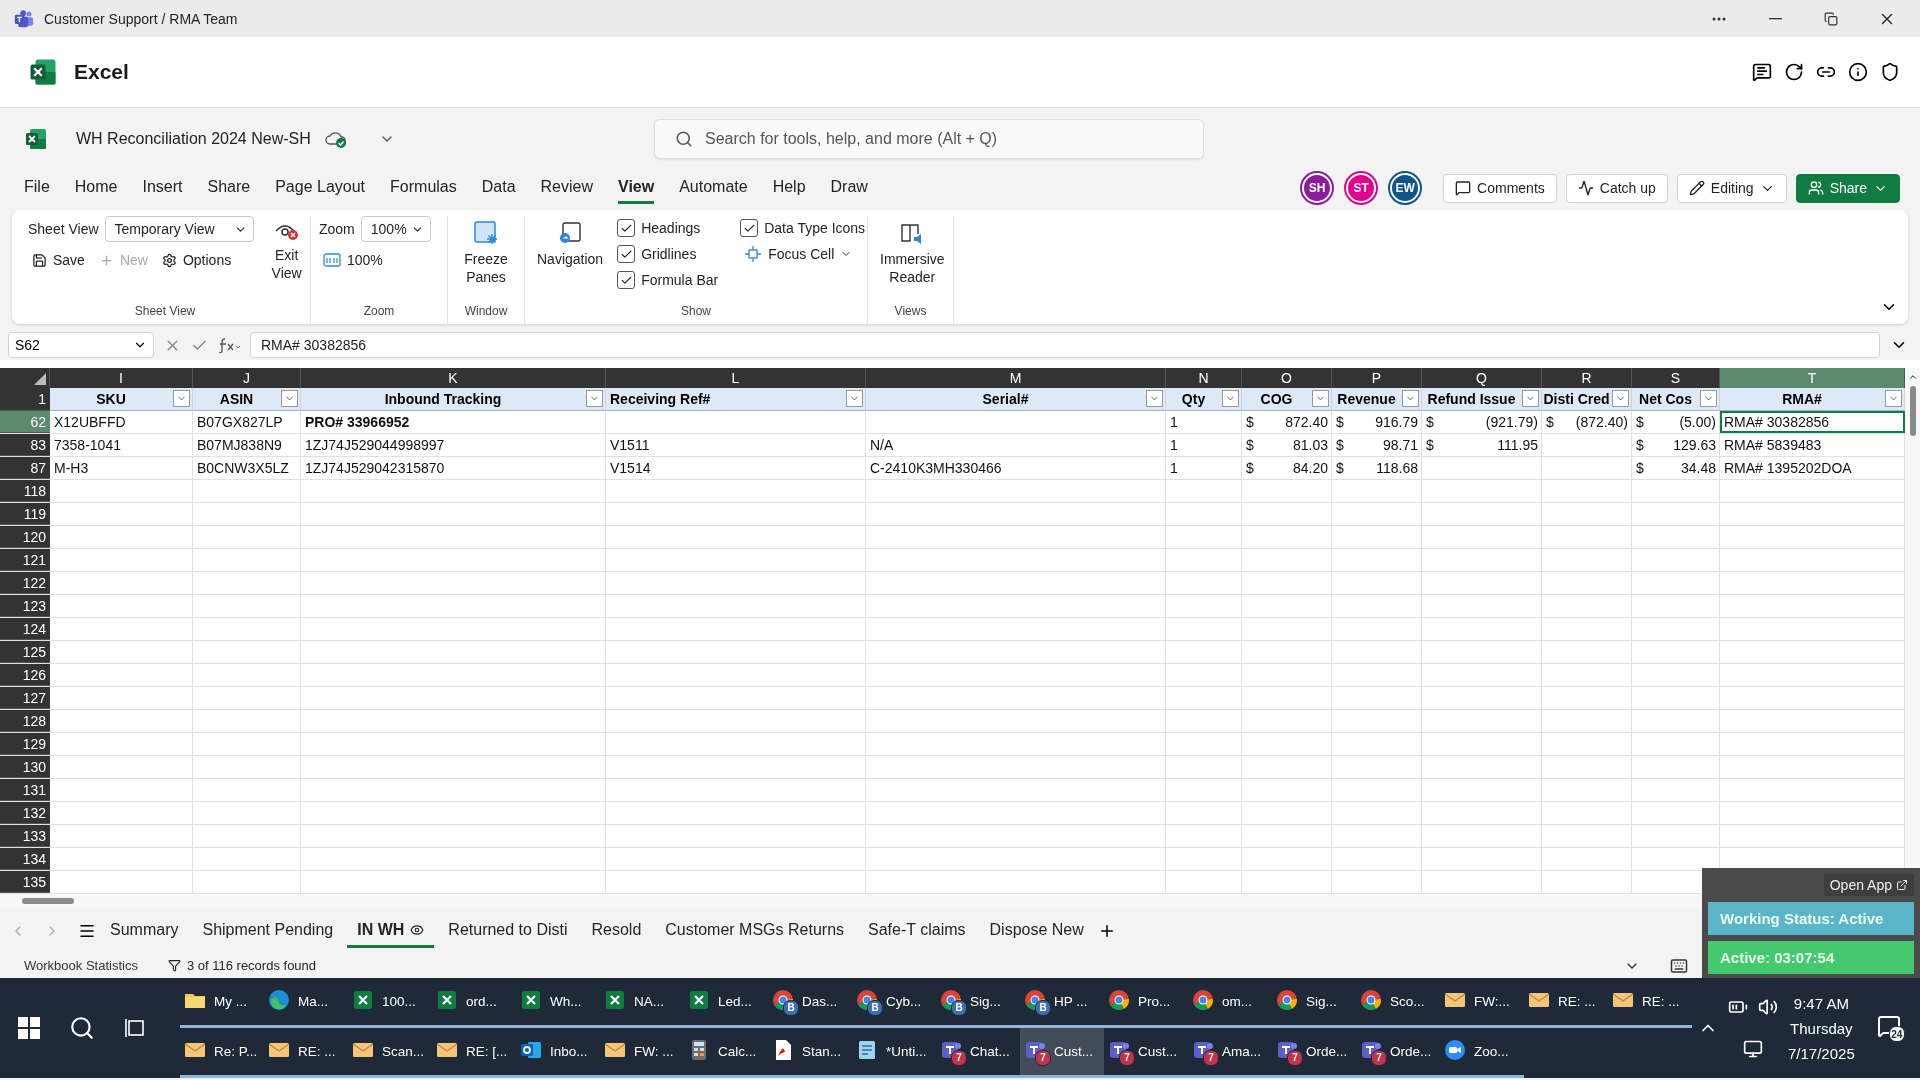  Describe the element at coordinates (25, 491) in the screenshot. I see `row-header: 118` at that location.